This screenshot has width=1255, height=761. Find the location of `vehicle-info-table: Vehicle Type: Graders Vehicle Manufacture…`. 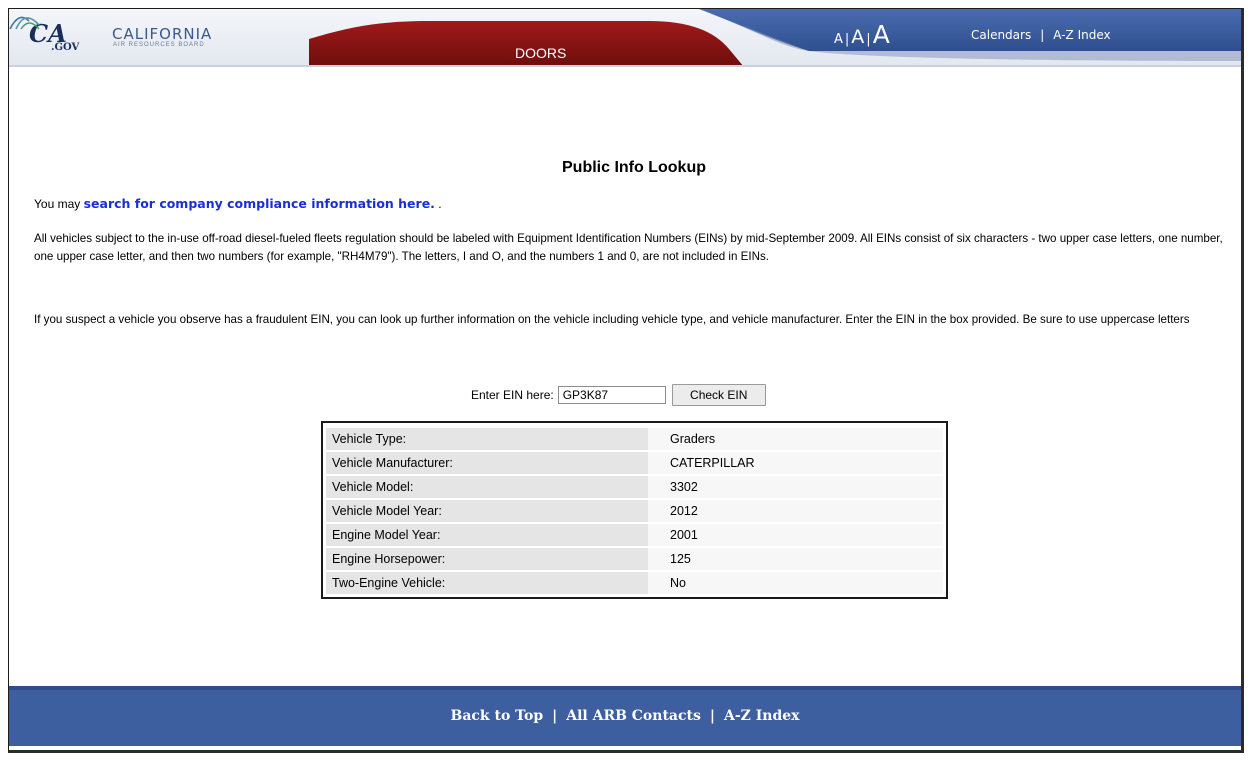

vehicle-info-table: Vehicle Type: Graders Vehicle Manufacture… is located at coordinates (634, 510).